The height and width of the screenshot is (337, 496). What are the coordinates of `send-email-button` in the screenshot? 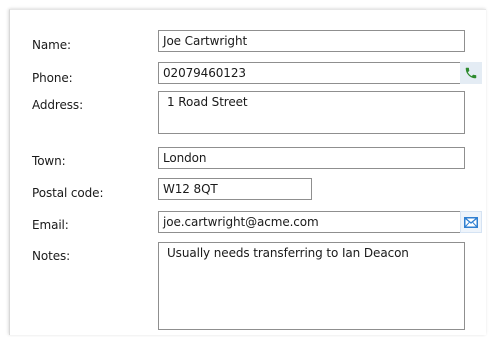 It's located at (471, 222).